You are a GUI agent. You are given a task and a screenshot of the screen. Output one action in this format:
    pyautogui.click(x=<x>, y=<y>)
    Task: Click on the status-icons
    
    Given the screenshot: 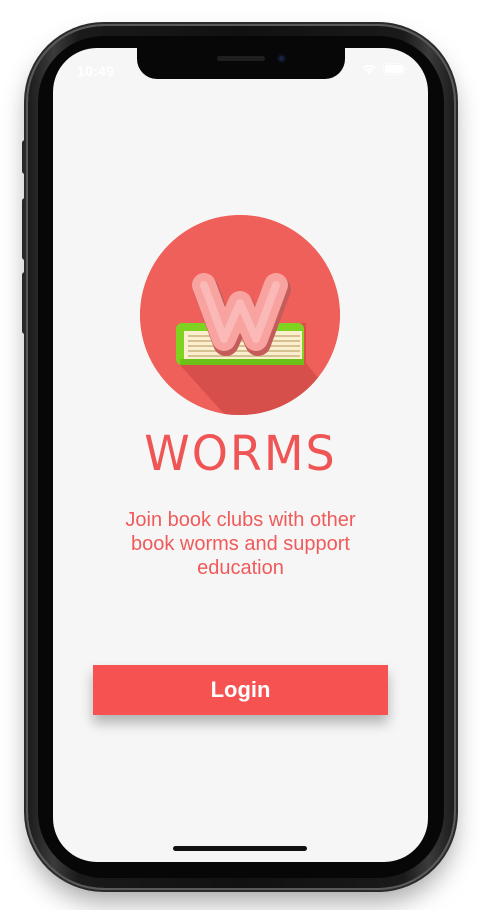 What is the action you would take?
    pyautogui.click(x=384, y=69)
    